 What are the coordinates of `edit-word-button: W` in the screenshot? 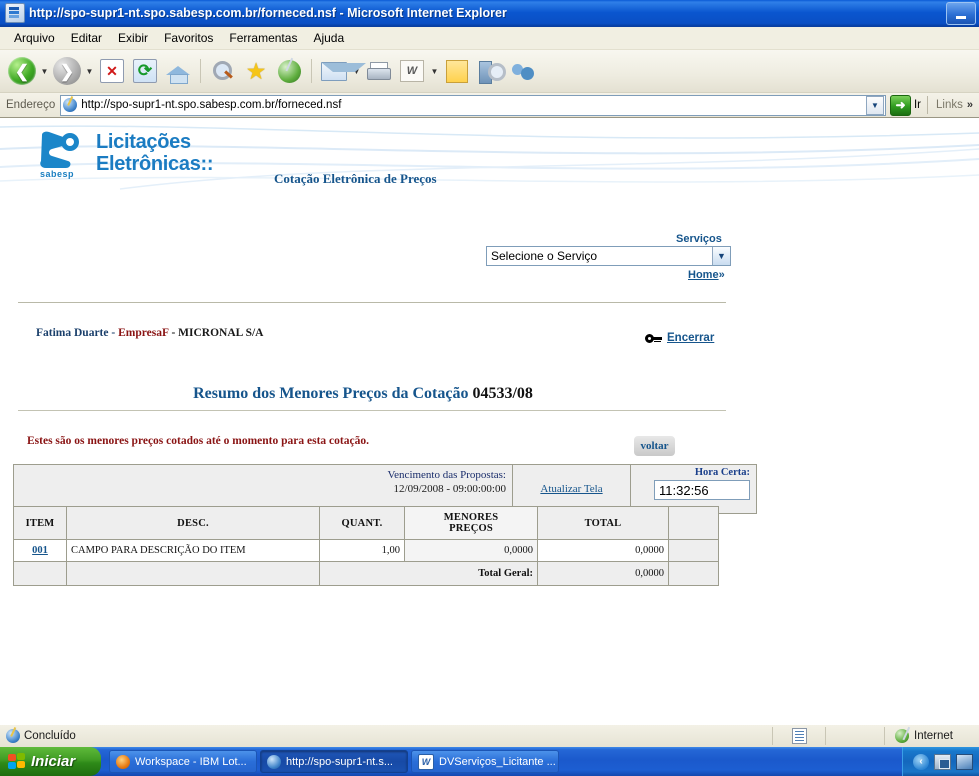 It's located at (412, 71).